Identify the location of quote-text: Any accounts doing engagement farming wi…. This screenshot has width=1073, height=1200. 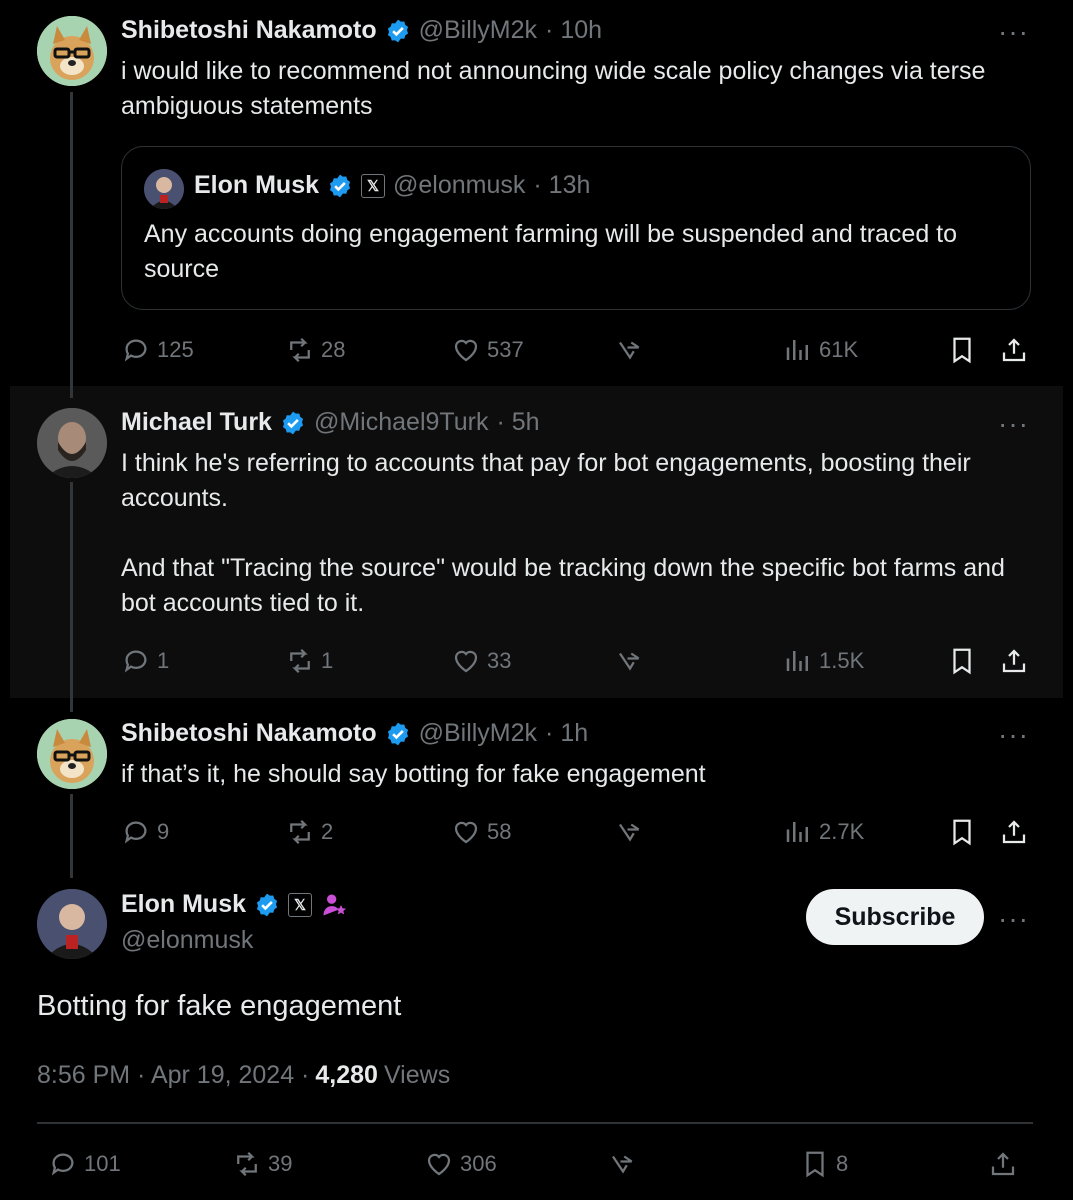
(551, 251).